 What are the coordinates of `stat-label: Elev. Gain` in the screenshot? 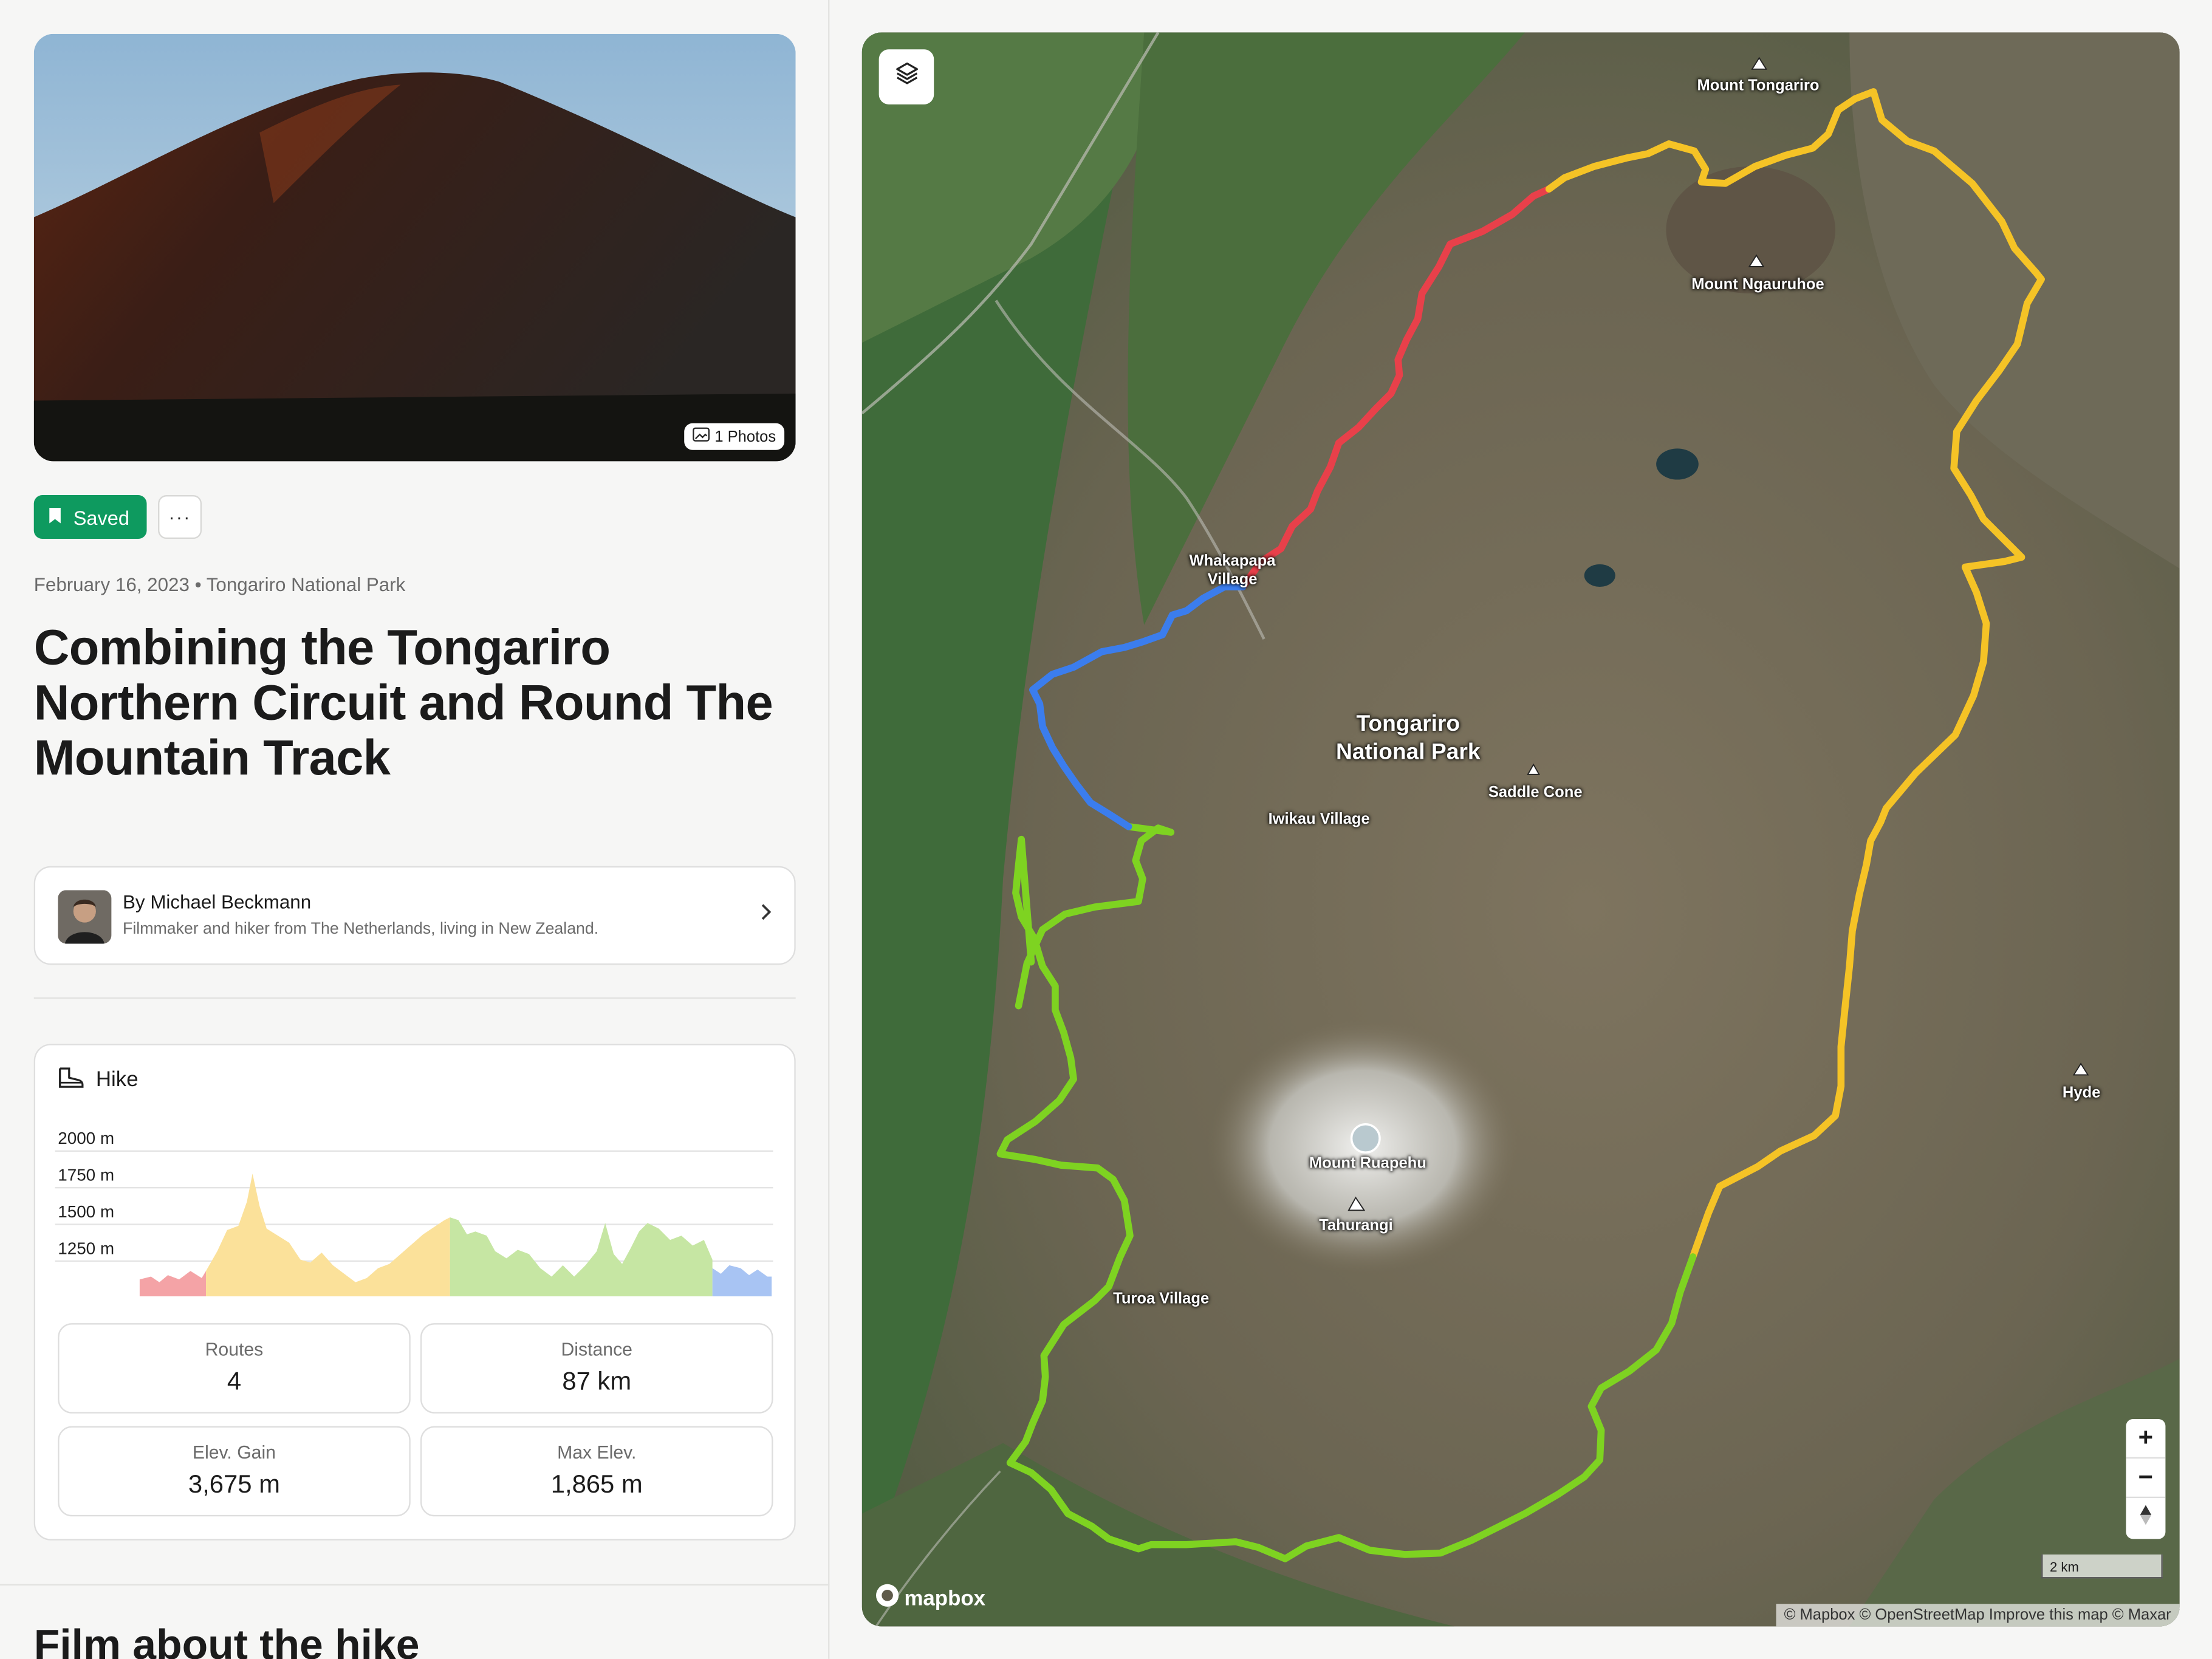 It's located at (234, 1452).